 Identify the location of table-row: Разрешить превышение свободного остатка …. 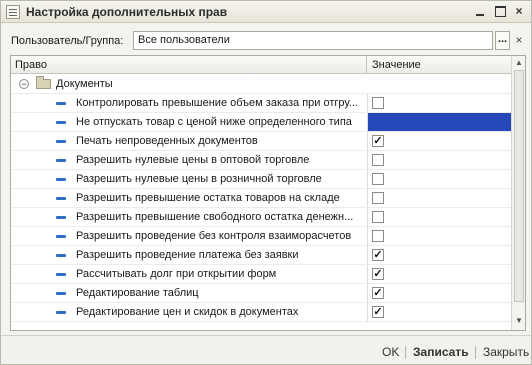
(261, 217).